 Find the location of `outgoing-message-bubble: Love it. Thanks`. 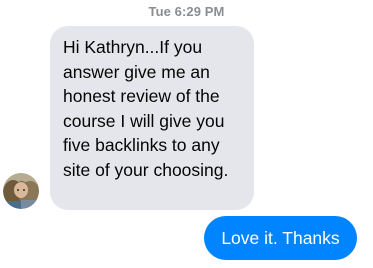

outgoing-message-bubble: Love it. Thanks is located at coordinates (280, 238).